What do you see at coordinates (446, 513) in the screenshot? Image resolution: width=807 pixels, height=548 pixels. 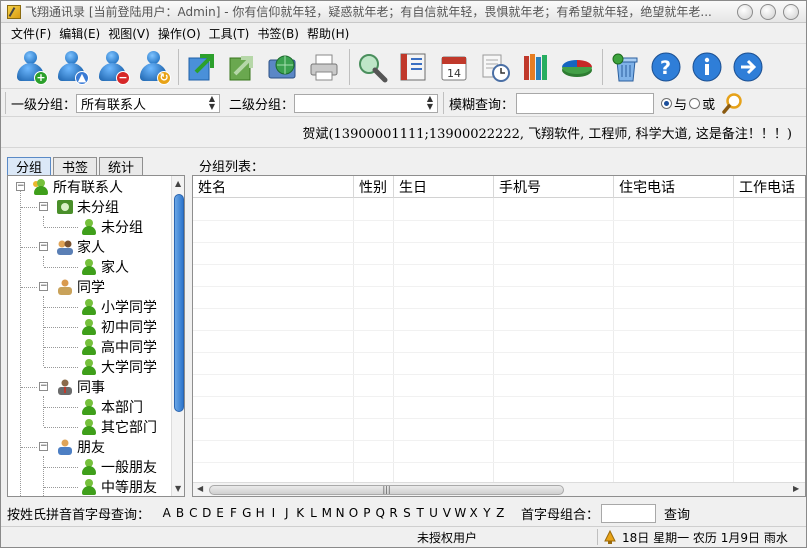 I see `letter-v: V` at bounding box center [446, 513].